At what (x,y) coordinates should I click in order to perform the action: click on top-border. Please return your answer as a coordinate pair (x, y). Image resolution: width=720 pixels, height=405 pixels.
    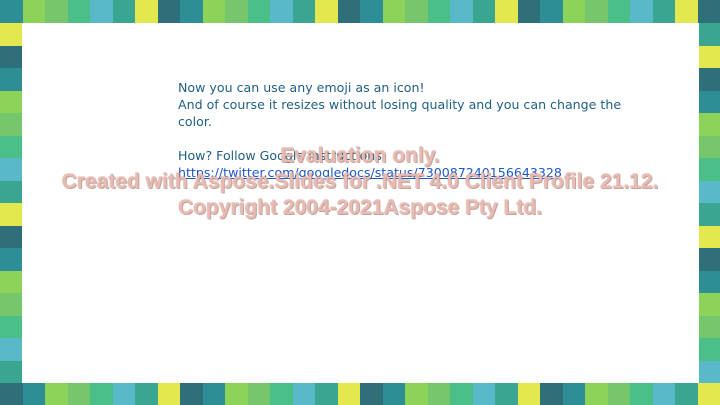
    Looking at the image, I should click on (360, 11).